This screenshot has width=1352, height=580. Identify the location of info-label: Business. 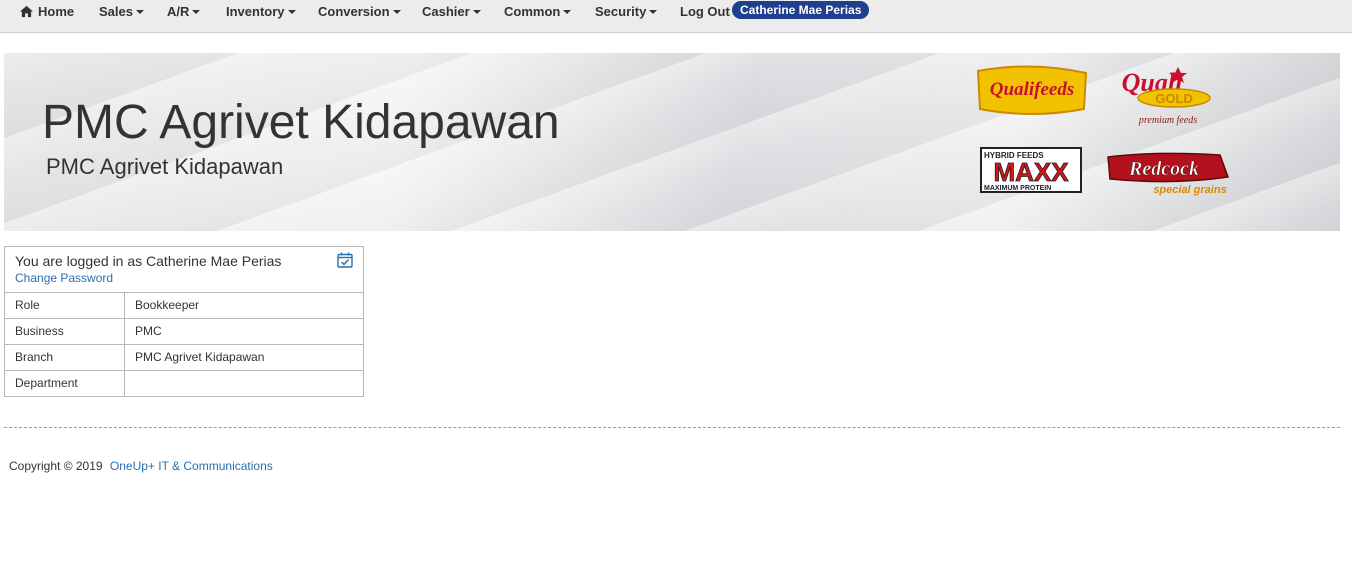
(65, 331).